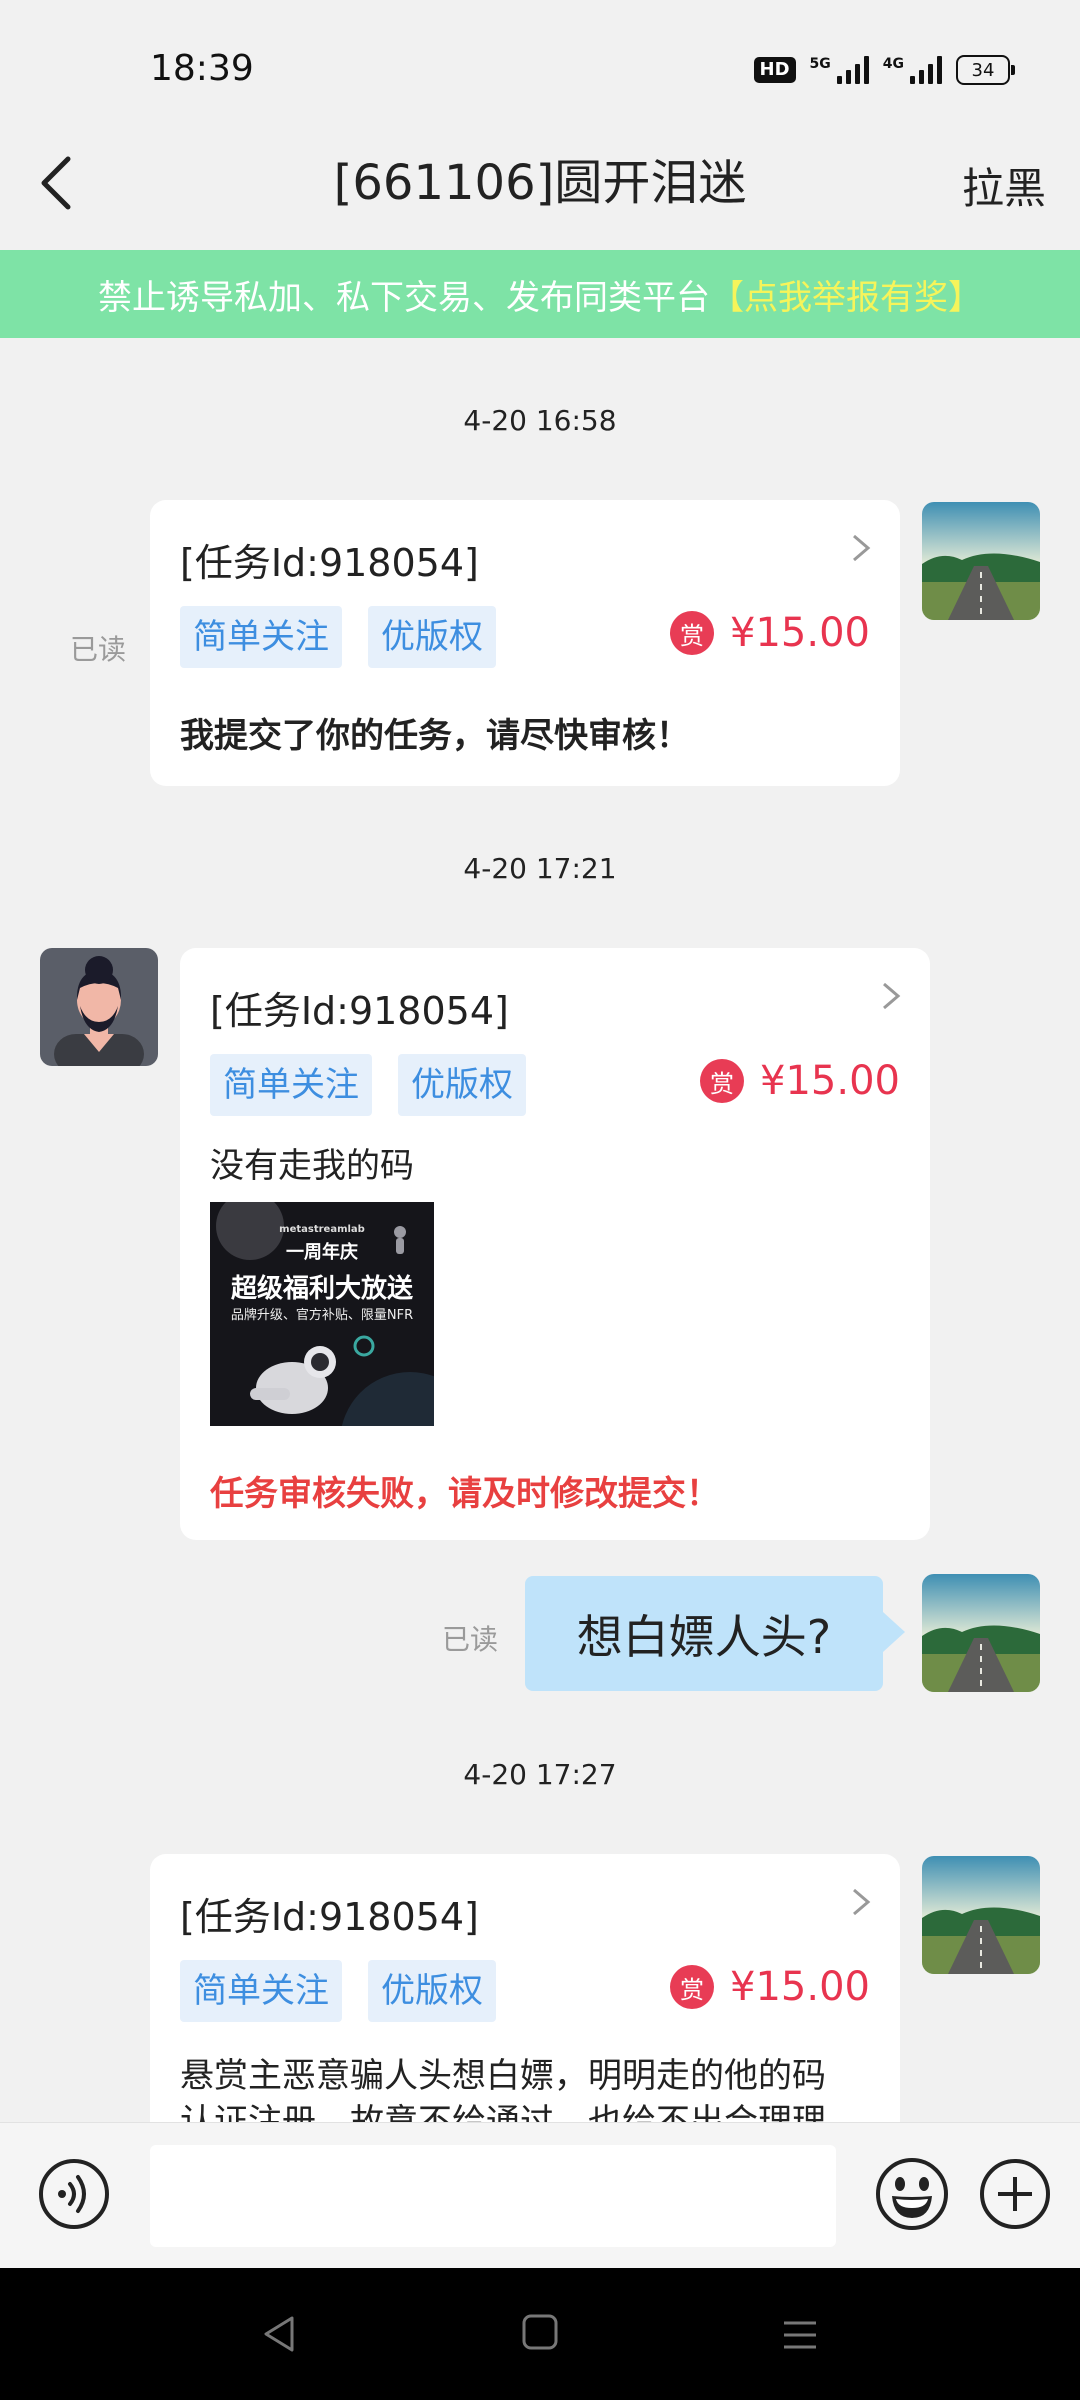 The height and width of the screenshot is (2400, 1080). I want to click on message-text-line: 悬赏主恶意骗人头想白嫖，明明走的他的码, so click(503, 2076).